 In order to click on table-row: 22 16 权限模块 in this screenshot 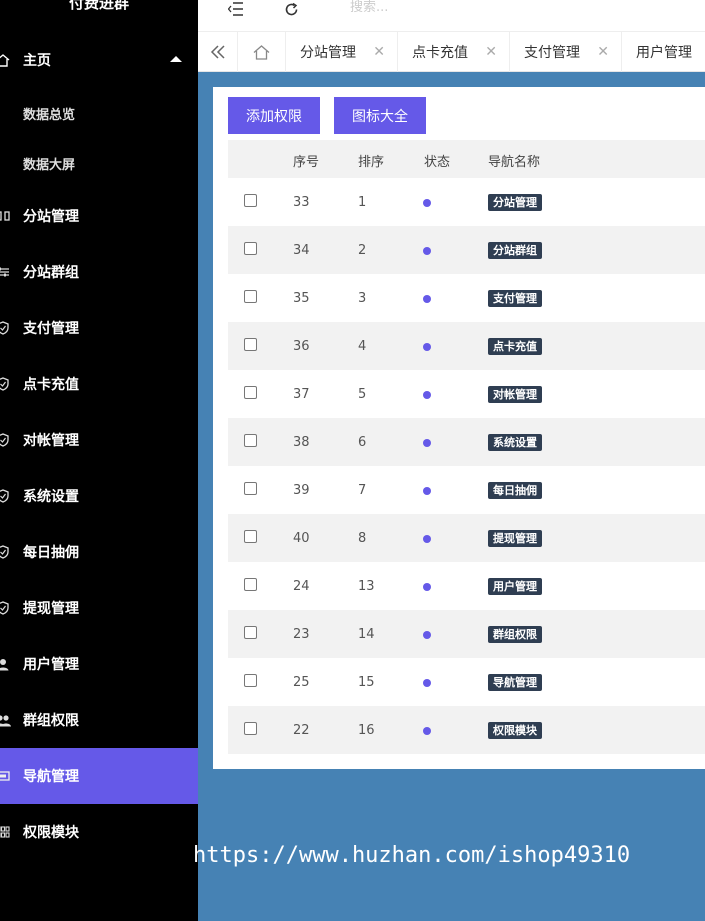, I will do `click(466, 730)`.